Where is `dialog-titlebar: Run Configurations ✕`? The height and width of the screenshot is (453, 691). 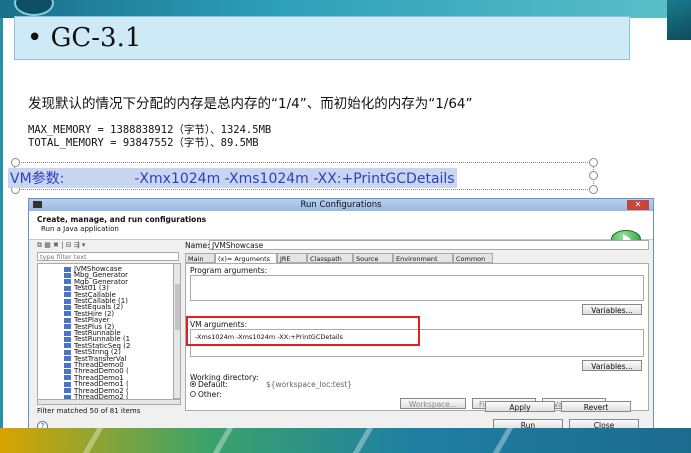 dialog-titlebar: Run Configurations ✕ is located at coordinates (341, 205).